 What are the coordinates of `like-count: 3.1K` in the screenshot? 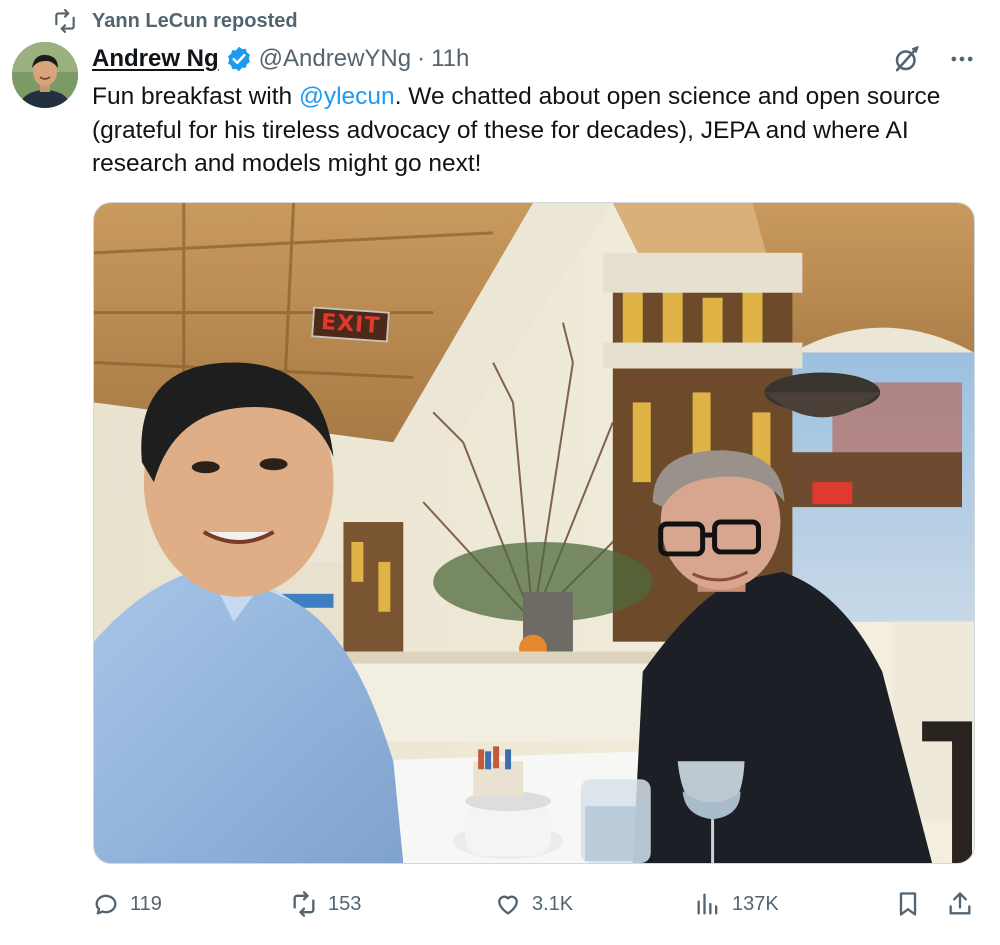 It's located at (553, 903).